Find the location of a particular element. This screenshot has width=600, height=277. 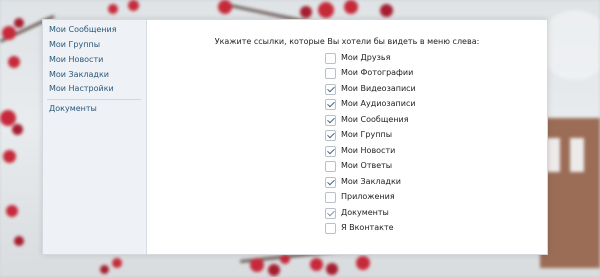

option-label: Мои Аудиозаписи is located at coordinates (378, 103).